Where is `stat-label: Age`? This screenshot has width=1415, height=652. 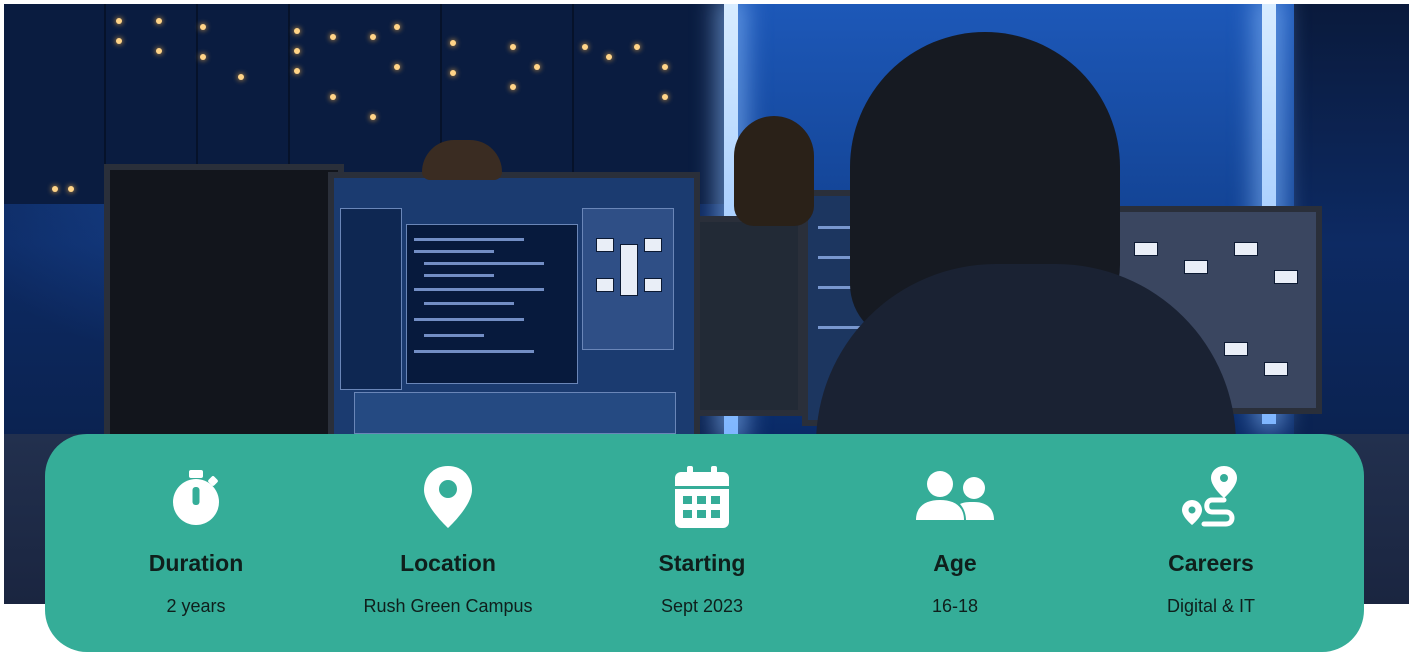 stat-label: Age is located at coordinates (955, 563).